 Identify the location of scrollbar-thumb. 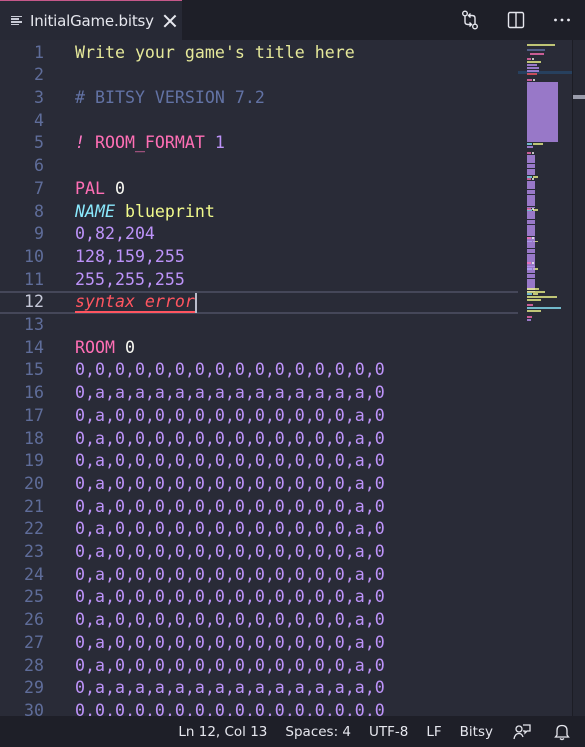
(579, 97).